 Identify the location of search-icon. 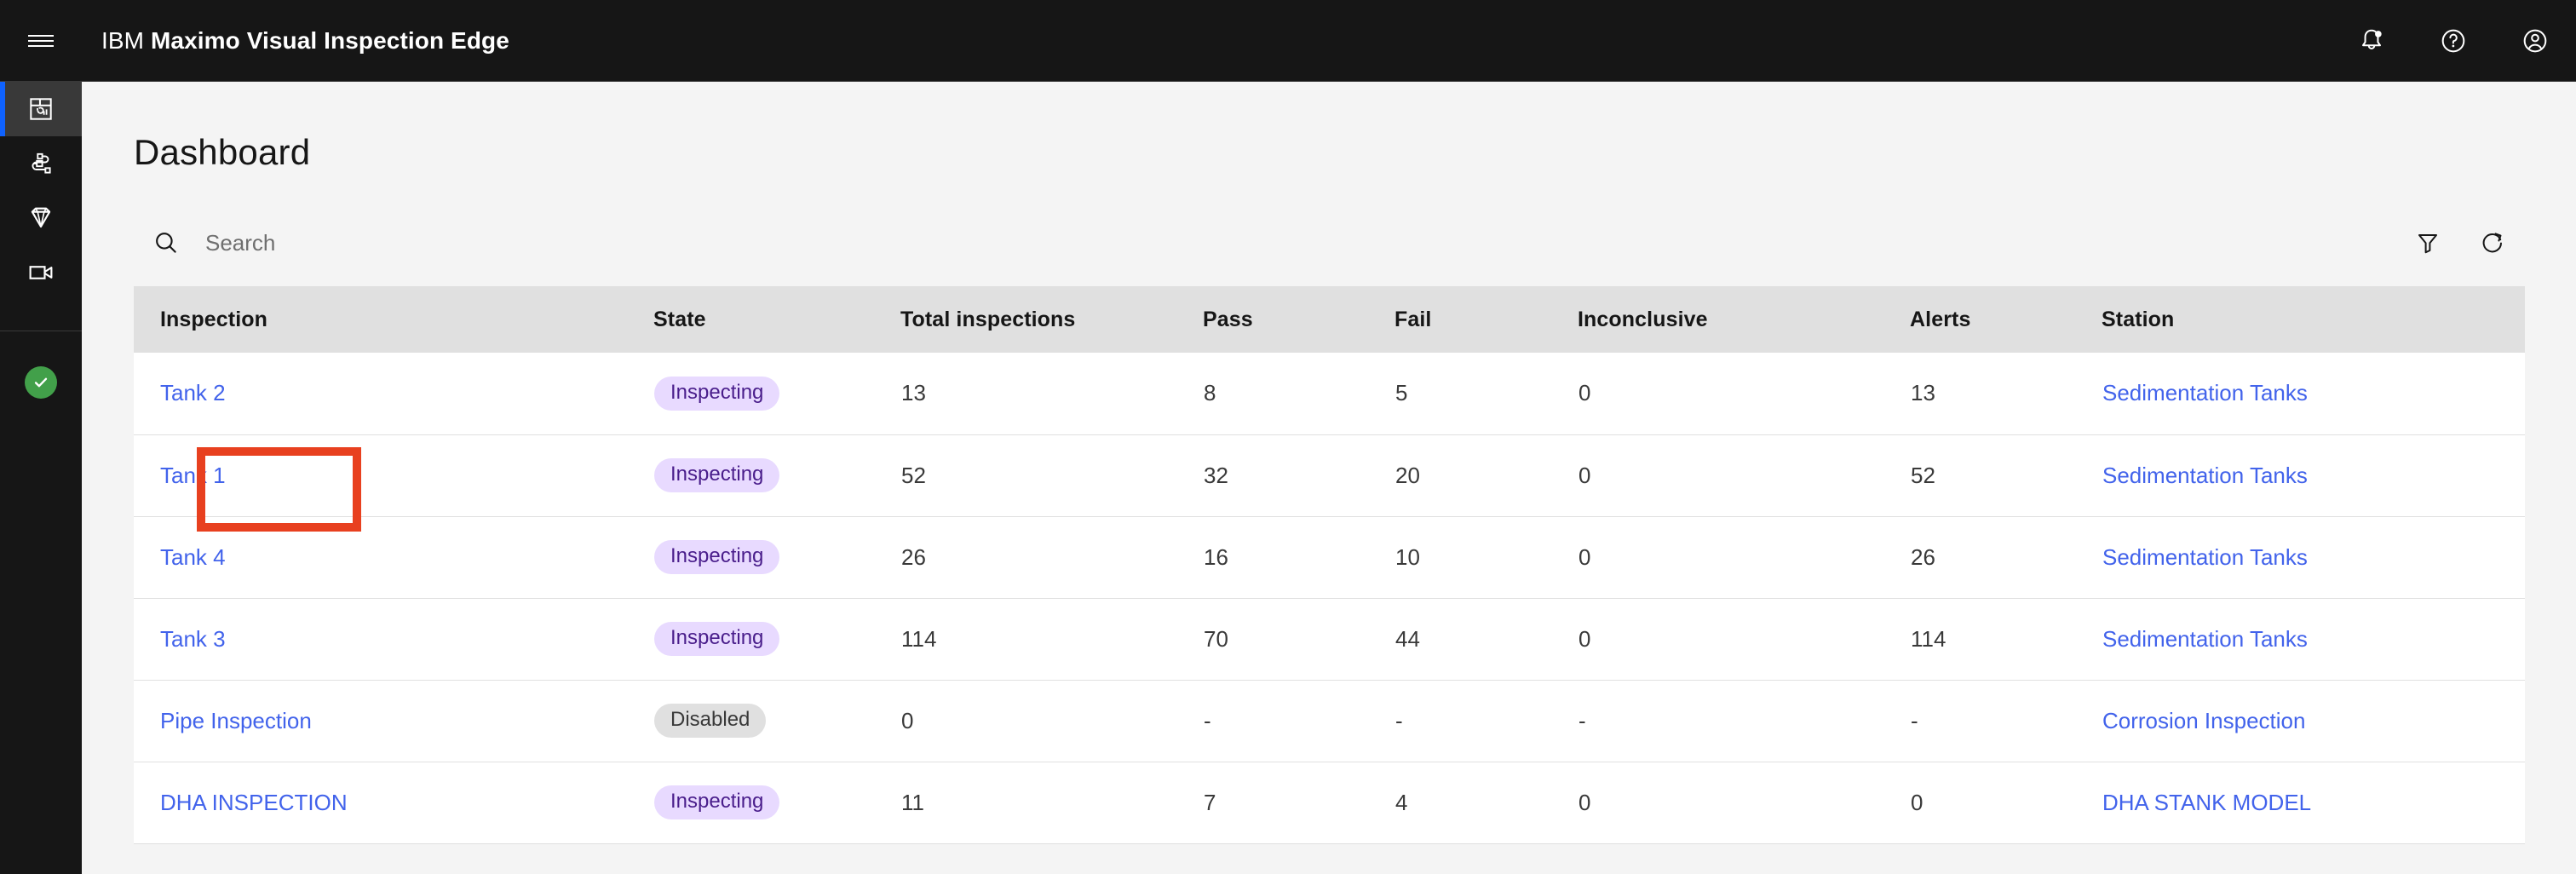
(166, 243).